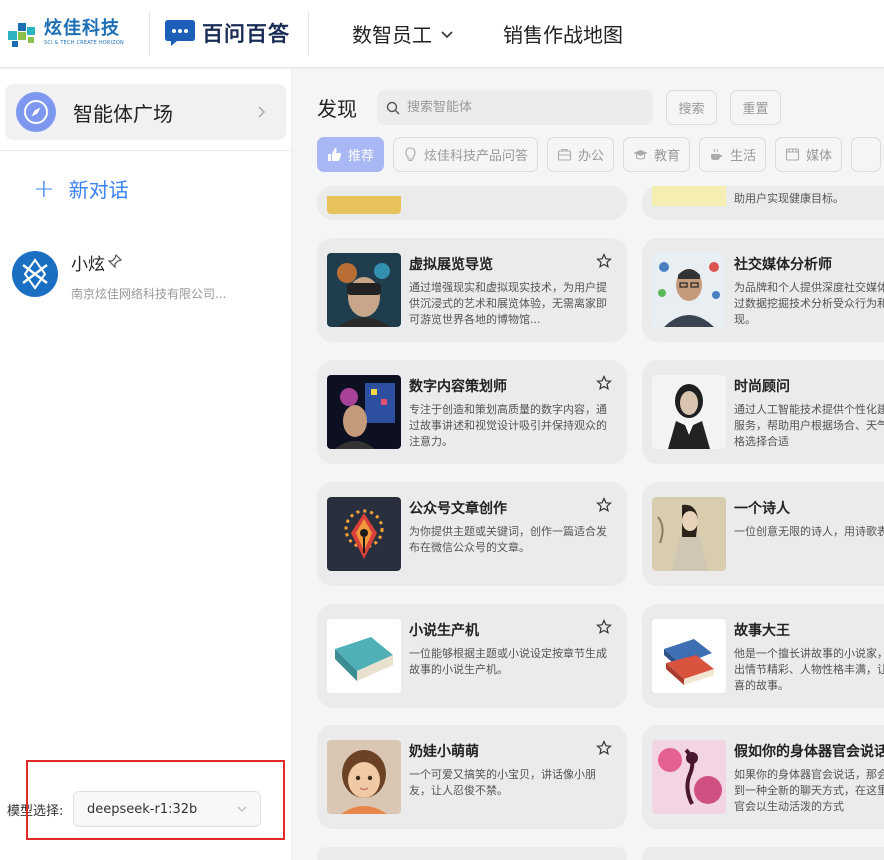 This screenshot has width=884, height=860. I want to click on agent-card-official-account: 公众号文章创作 为你提供主题或关键词，创作一篇适合发布在微信公众号的文章。, so click(472, 534).